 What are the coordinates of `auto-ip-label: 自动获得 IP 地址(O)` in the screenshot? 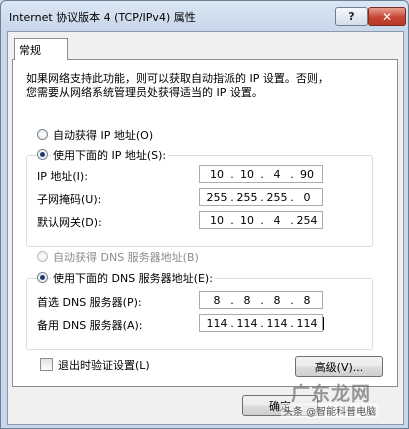 It's located at (103, 135).